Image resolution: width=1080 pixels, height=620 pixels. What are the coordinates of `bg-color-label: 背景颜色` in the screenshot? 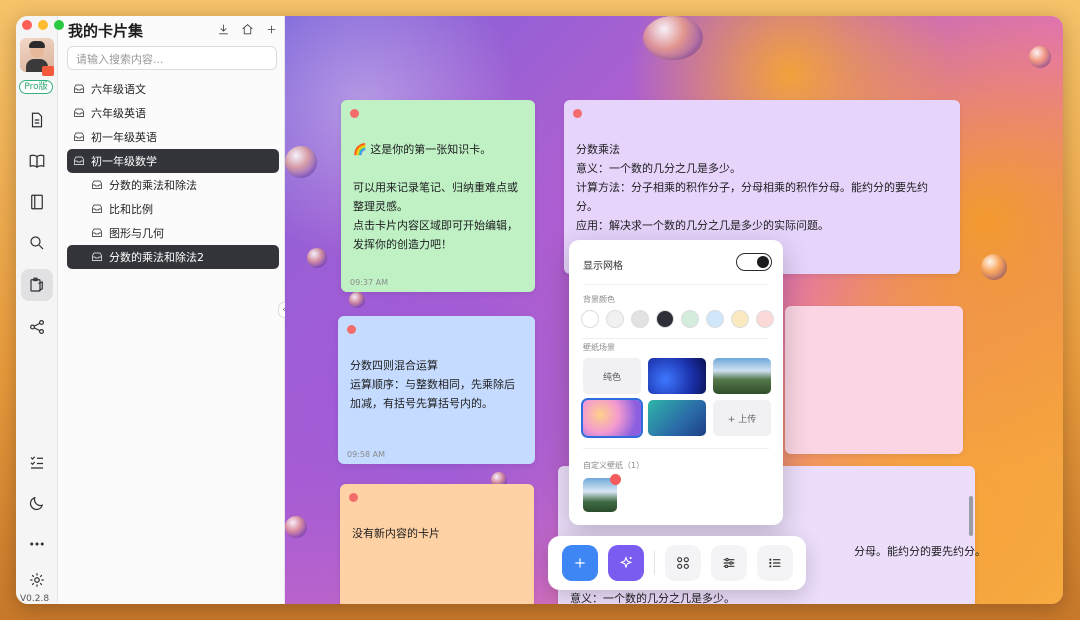 It's located at (599, 299).